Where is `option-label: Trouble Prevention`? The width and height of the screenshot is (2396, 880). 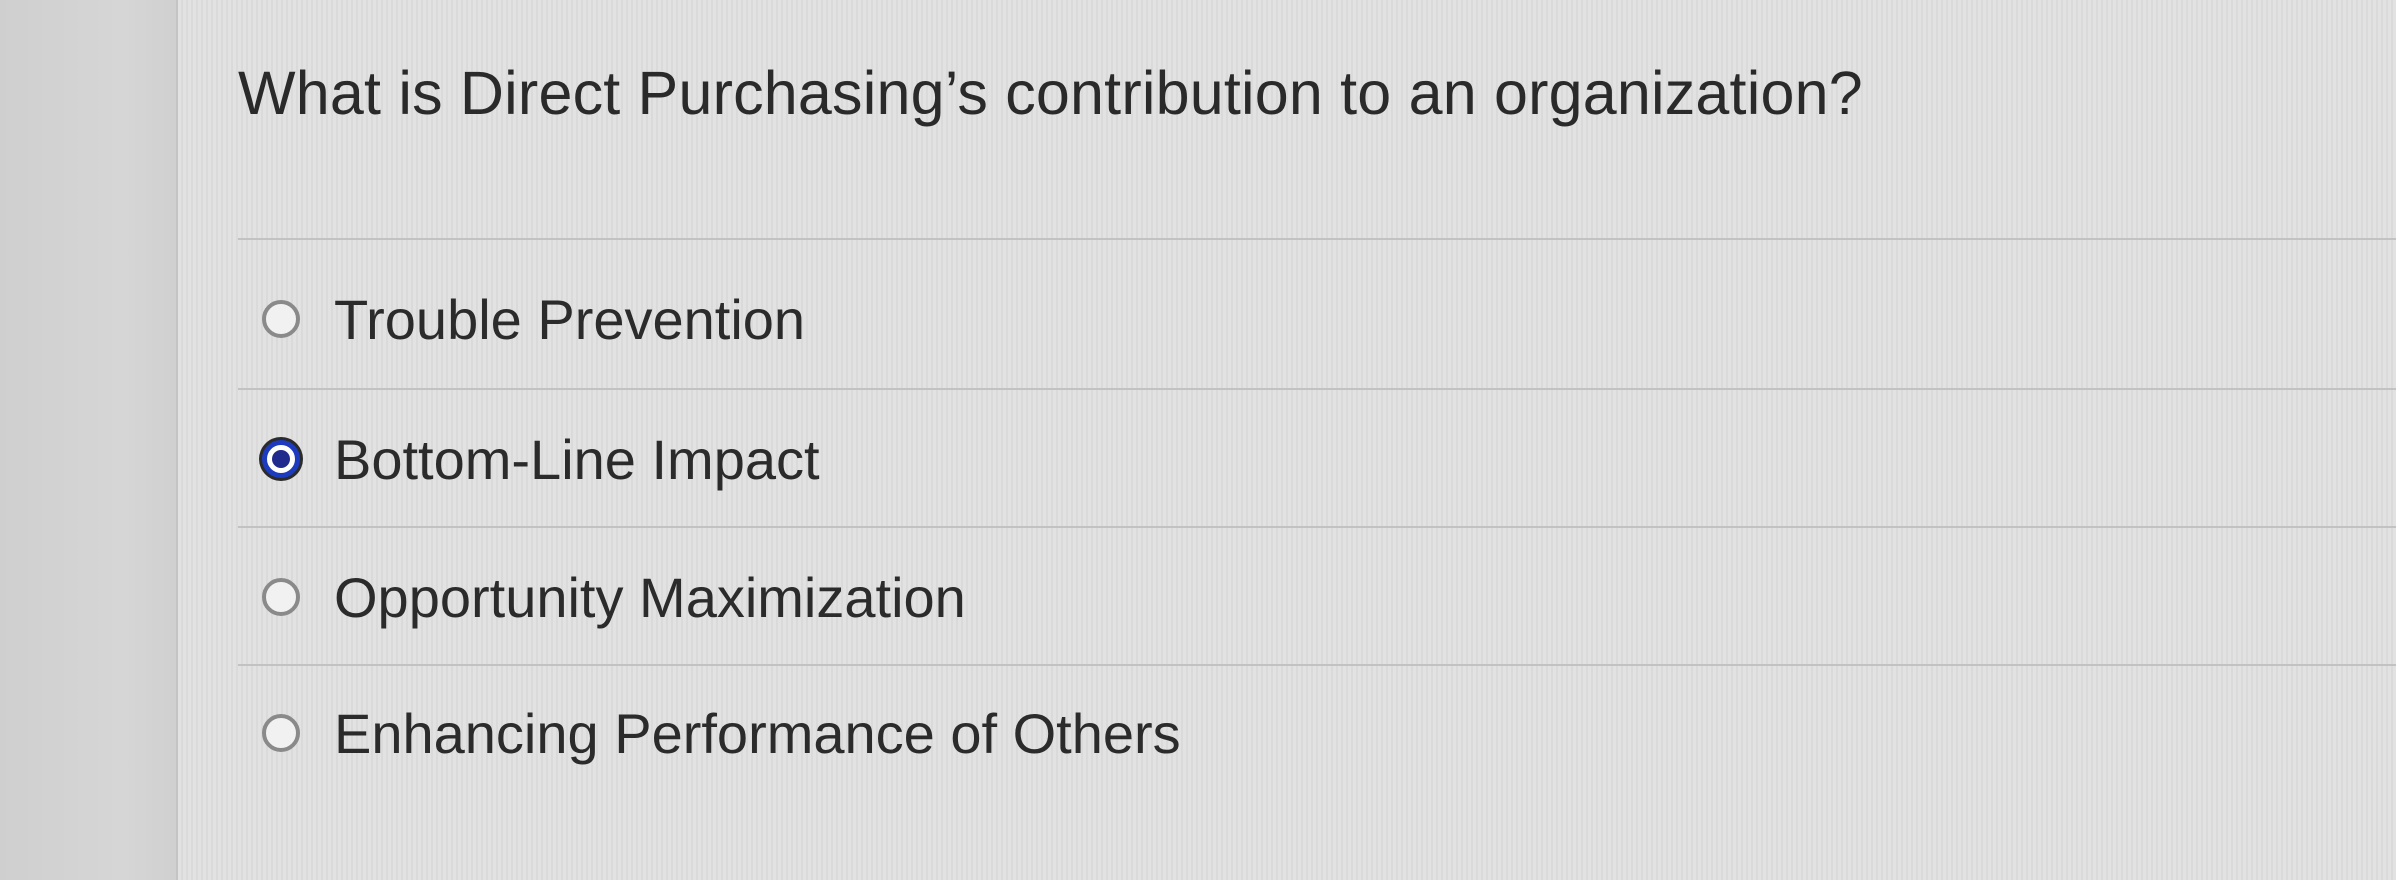
option-label: Trouble Prevention is located at coordinates (570, 319).